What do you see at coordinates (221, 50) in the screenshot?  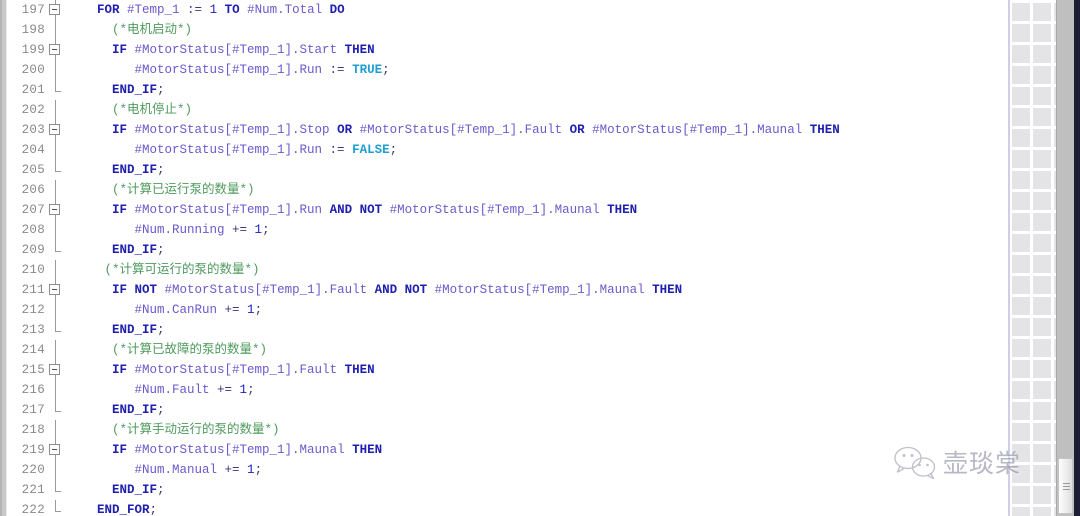 I see `code-text: IF #MotorStatus[#Temp_1].Start THEN` at bounding box center [221, 50].